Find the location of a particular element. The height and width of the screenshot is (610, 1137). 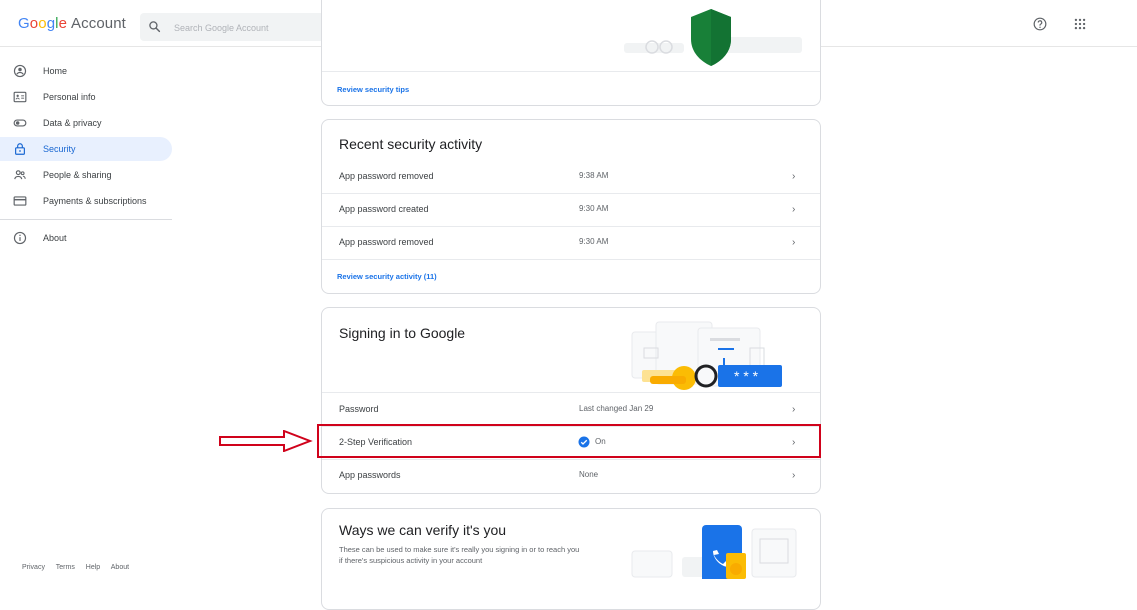

sidebar-item-payments: Payments & subscriptions is located at coordinates (86, 201).